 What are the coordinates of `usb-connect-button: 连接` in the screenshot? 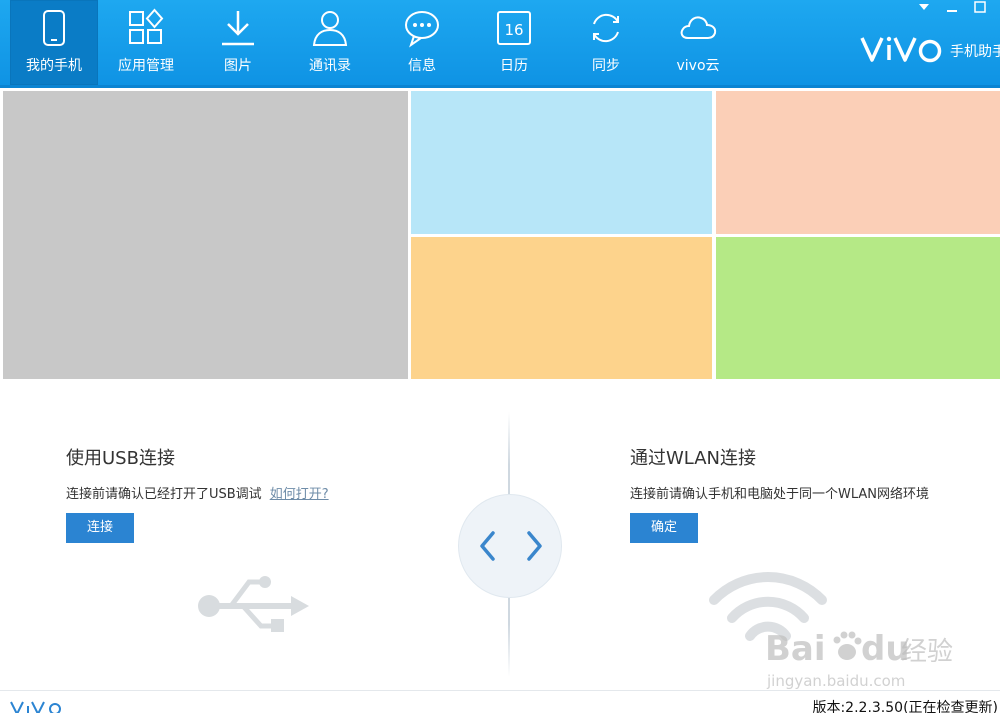 It's located at (100, 528).